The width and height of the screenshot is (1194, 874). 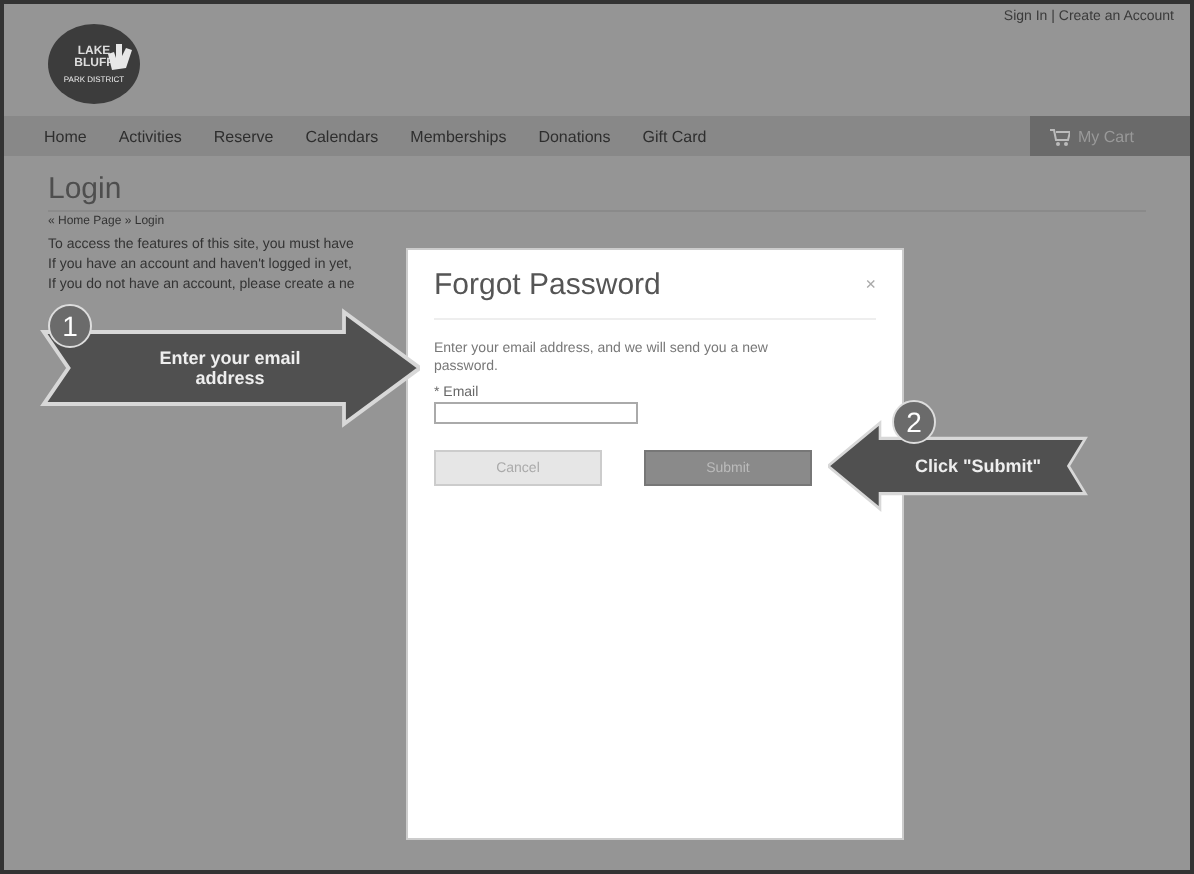 What do you see at coordinates (65, 136) in the screenshot?
I see `nav-link: Home` at bounding box center [65, 136].